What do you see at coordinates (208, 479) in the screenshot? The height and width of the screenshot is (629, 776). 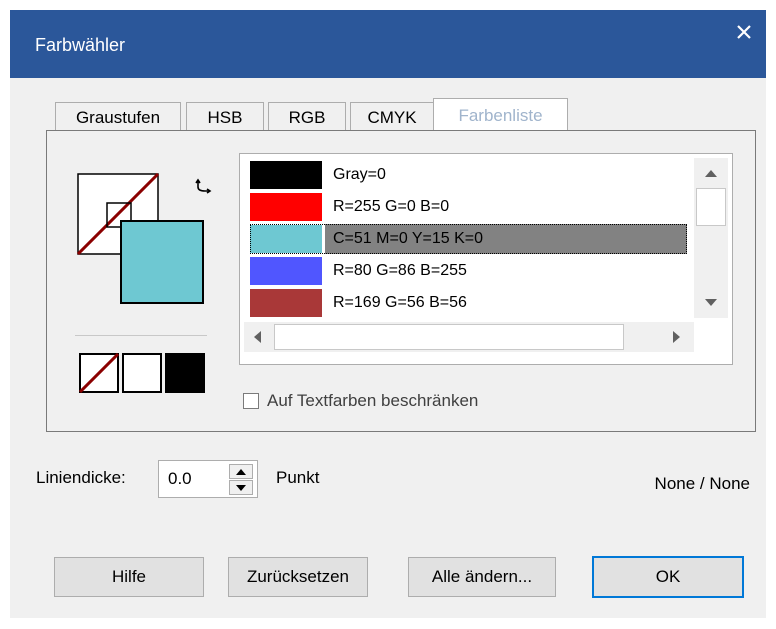 I see `line-width-spinbox: 0.0` at bounding box center [208, 479].